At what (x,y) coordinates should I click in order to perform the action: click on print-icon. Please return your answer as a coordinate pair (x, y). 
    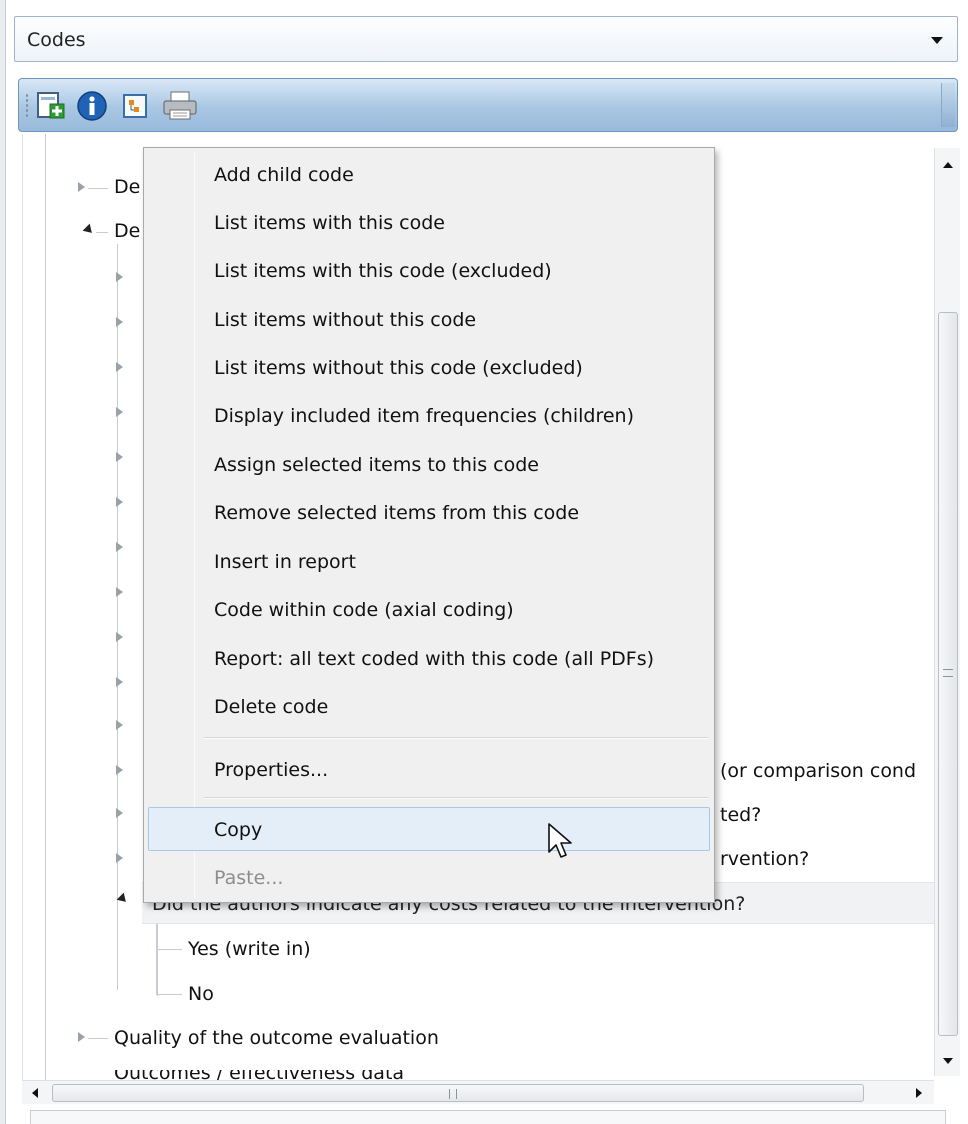
    Looking at the image, I should click on (179, 106).